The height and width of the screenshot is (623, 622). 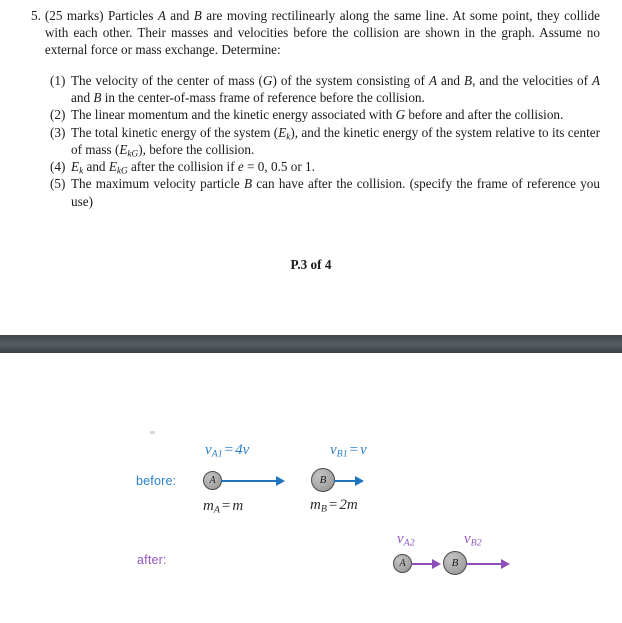 What do you see at coordinates (489, 563) in the screenshot?
I see `after-particle-b-velocity-arrow` at bounding box center [489, 563].